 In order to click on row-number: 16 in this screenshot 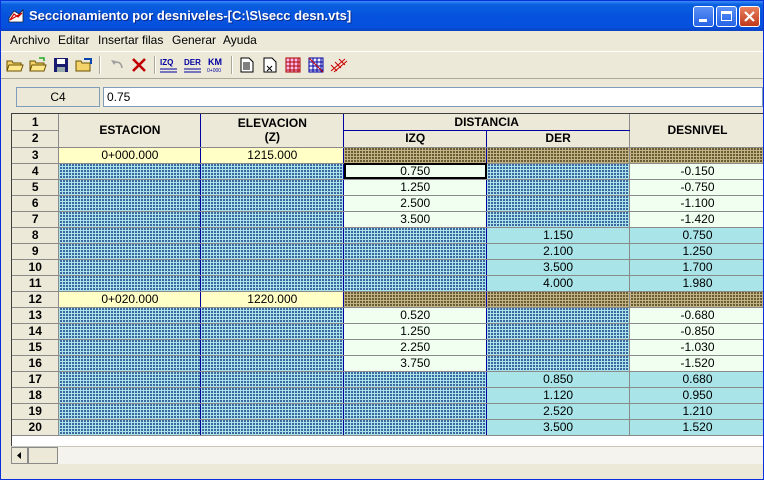, I will do `click(36, 363)`.